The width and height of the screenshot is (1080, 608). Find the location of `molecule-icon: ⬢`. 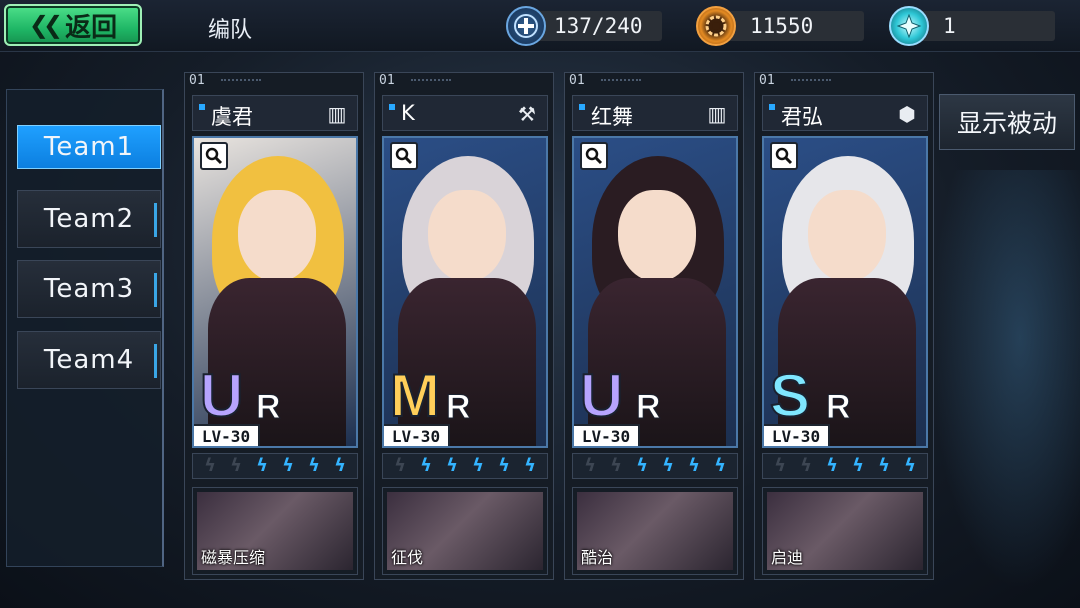

molecule-icon: ⬢ is located at coordinates (907, 114).